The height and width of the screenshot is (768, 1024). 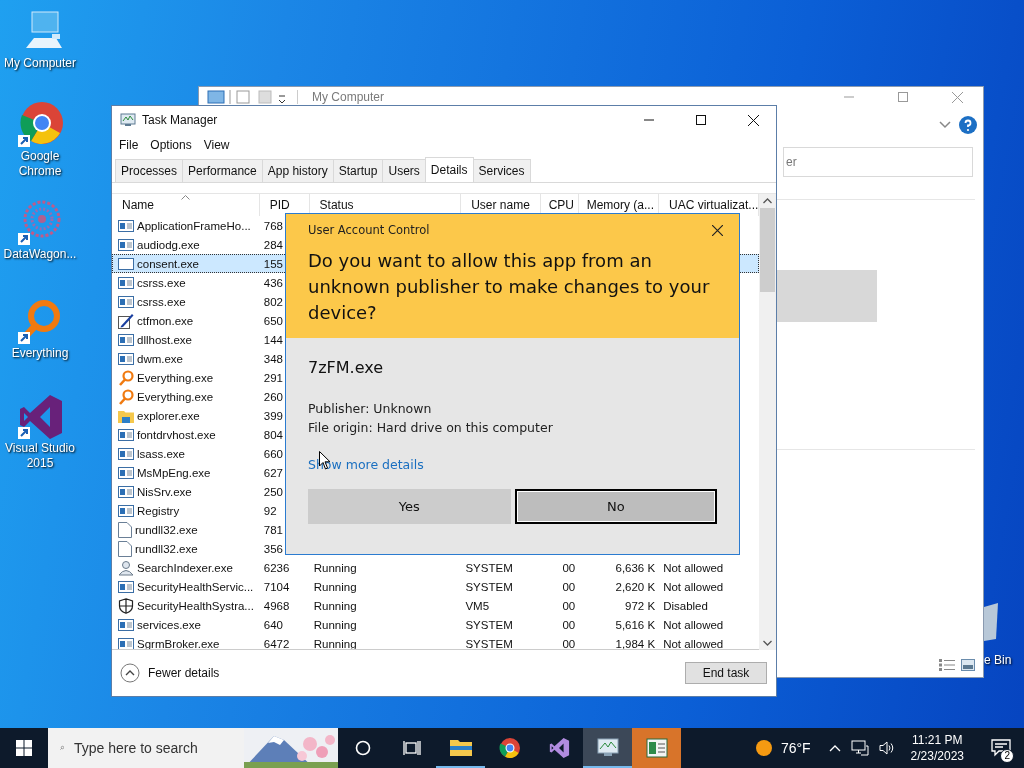 What do you see at coordinates (878, 162) in the screenshot?
I see `search-field: er` at bounding box center [878, 162].